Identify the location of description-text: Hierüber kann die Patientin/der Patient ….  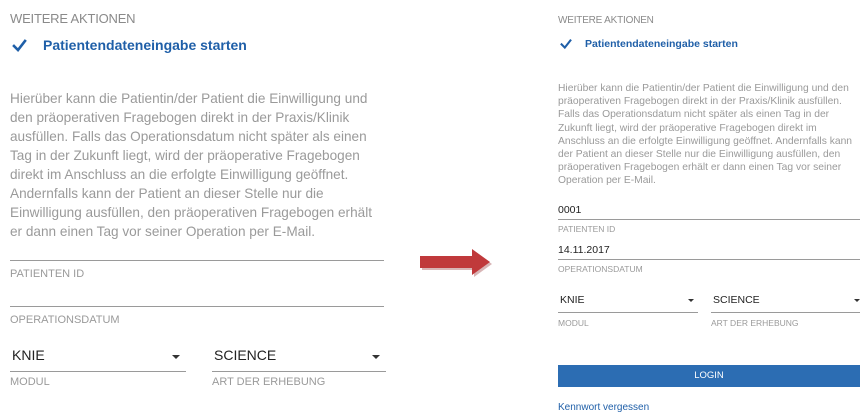
(705, 135).